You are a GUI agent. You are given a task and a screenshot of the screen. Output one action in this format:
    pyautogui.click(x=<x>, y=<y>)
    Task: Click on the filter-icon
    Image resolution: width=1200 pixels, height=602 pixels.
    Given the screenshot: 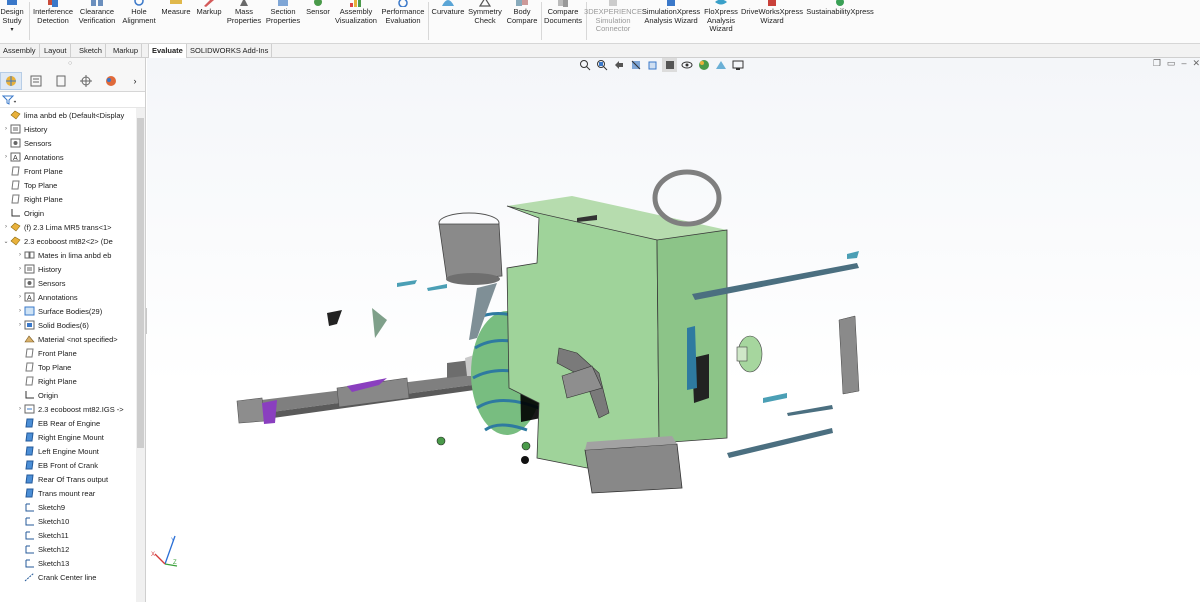 What is the action you would take?
    pyautogui.click(x=9, y=100)
    